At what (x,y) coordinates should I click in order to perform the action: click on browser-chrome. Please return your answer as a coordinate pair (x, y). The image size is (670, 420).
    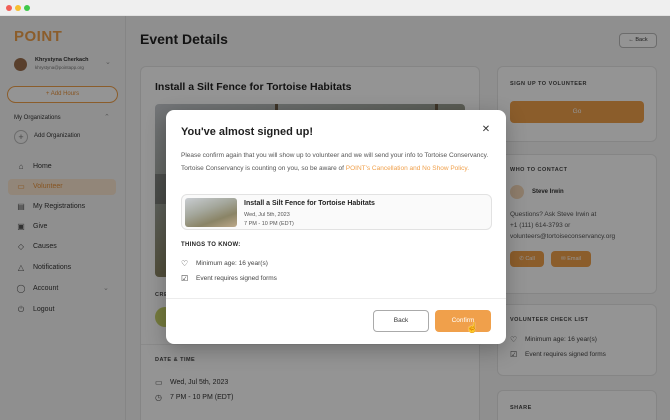
    Looking at the image, I should click on (335, 8).